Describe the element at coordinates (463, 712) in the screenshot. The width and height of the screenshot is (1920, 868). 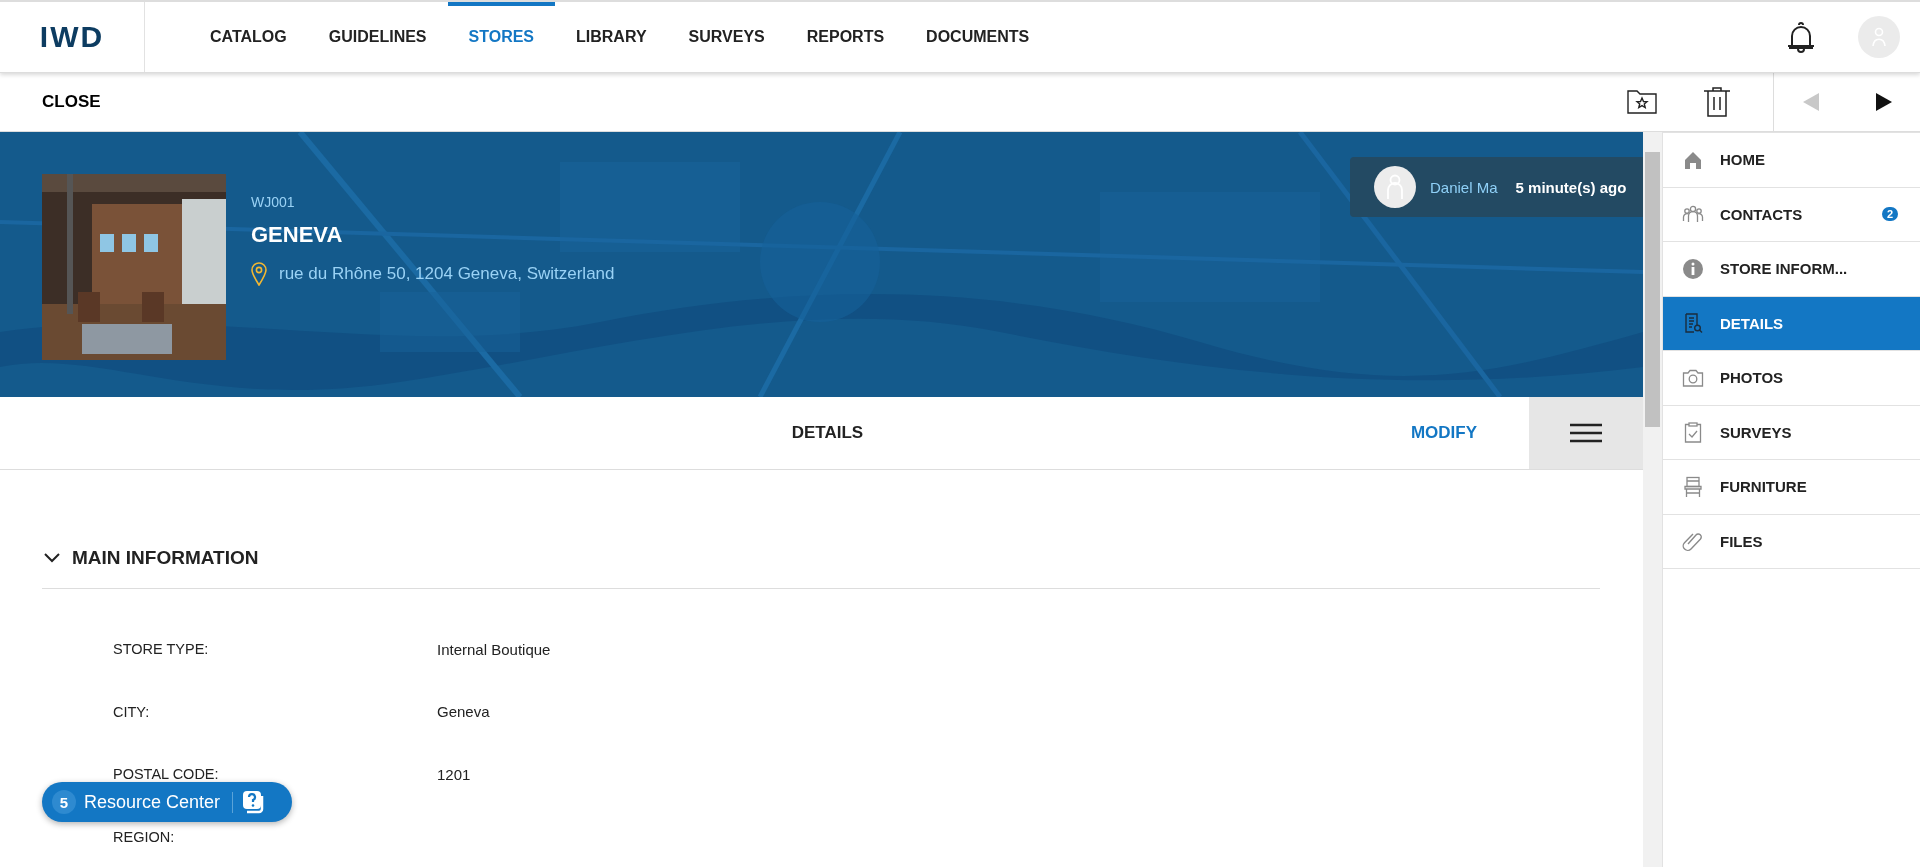
I see `field-value: Geneva` at that location.